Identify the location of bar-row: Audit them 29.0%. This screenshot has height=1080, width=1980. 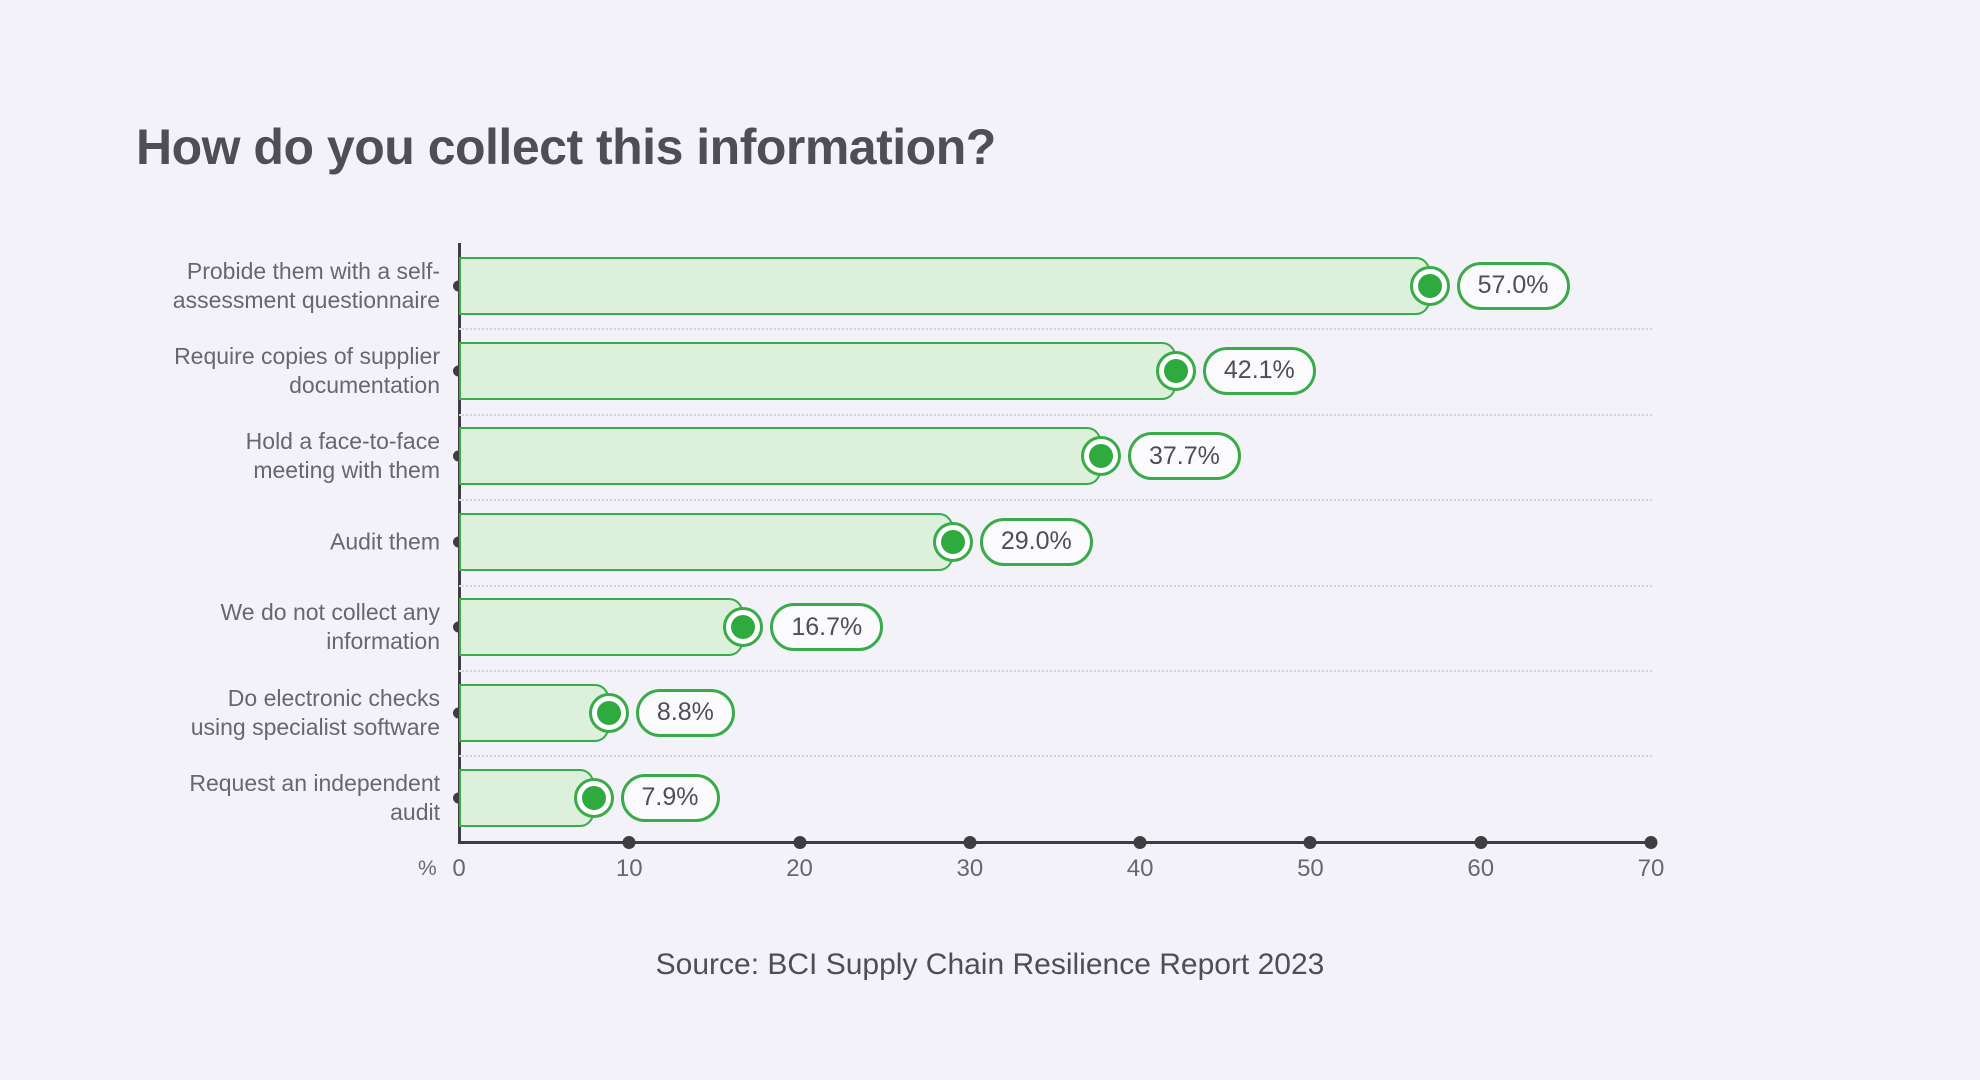
(990, 541).